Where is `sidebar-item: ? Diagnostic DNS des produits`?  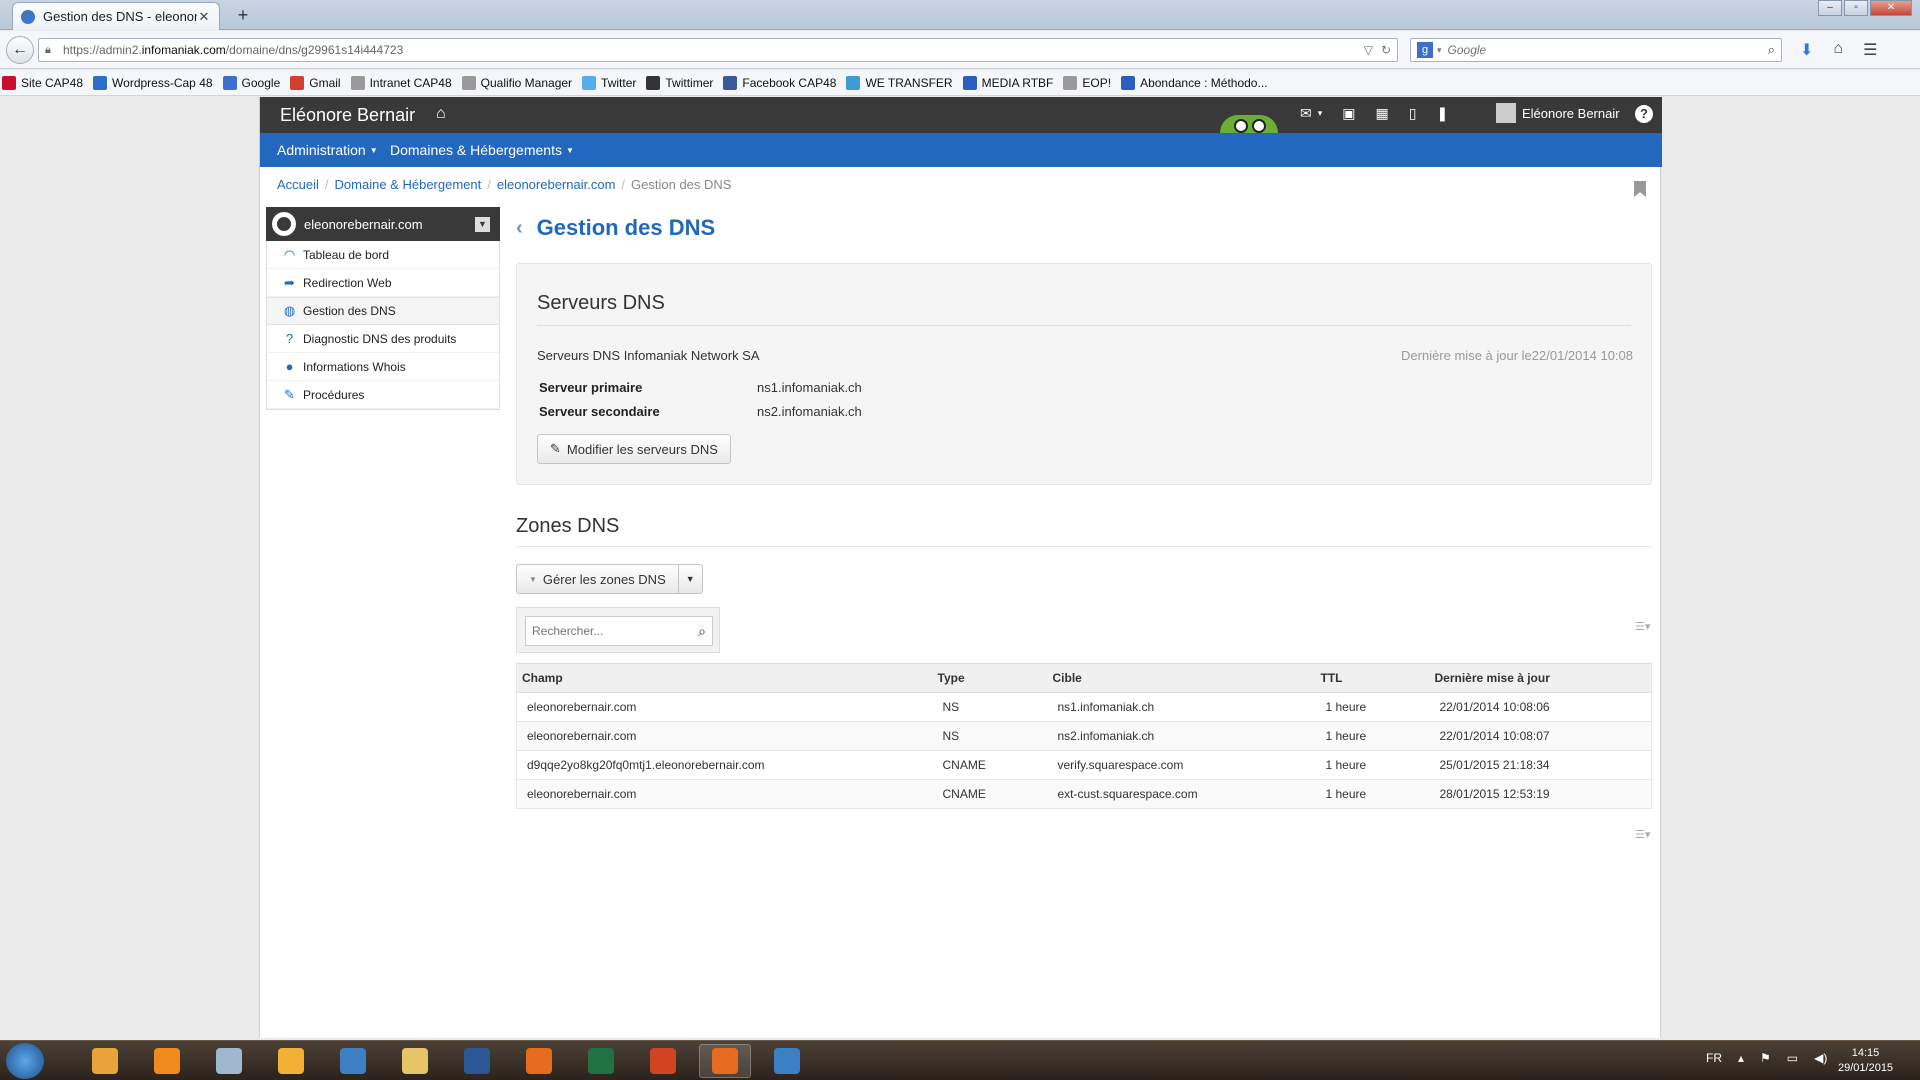
sidebar-item: ? Diagnostic DNS des produits is located at coordinates (383, 339).